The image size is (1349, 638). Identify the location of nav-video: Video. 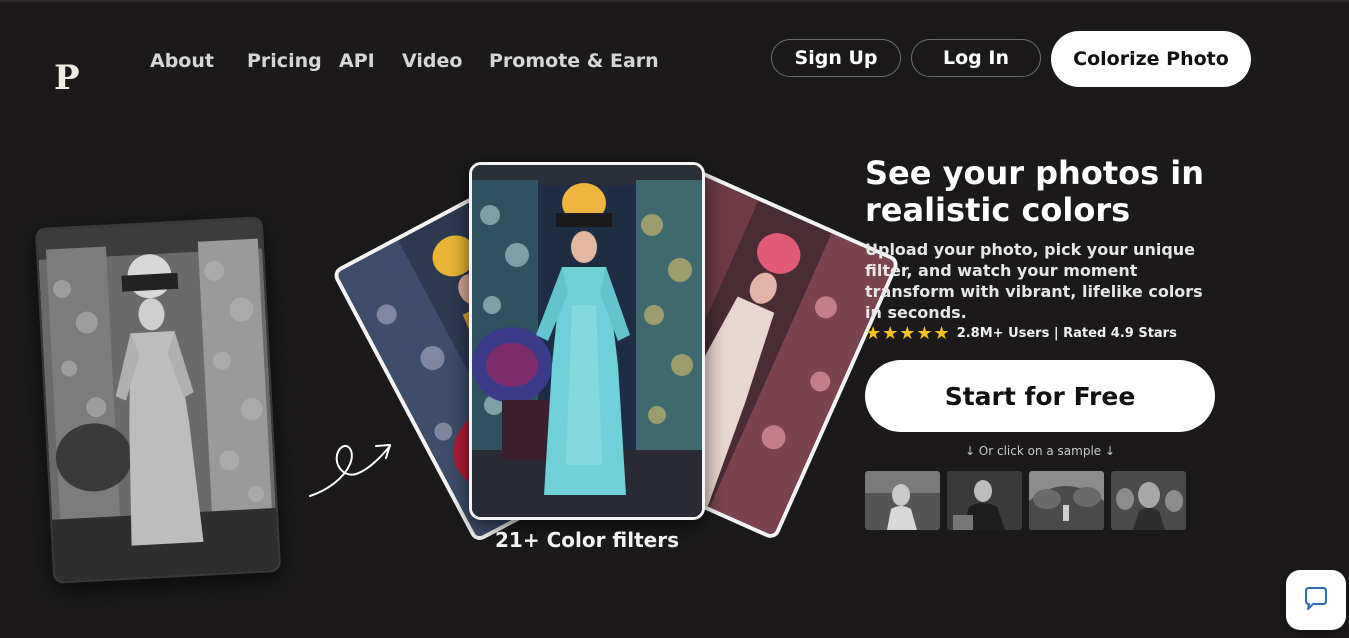
(432, 61).